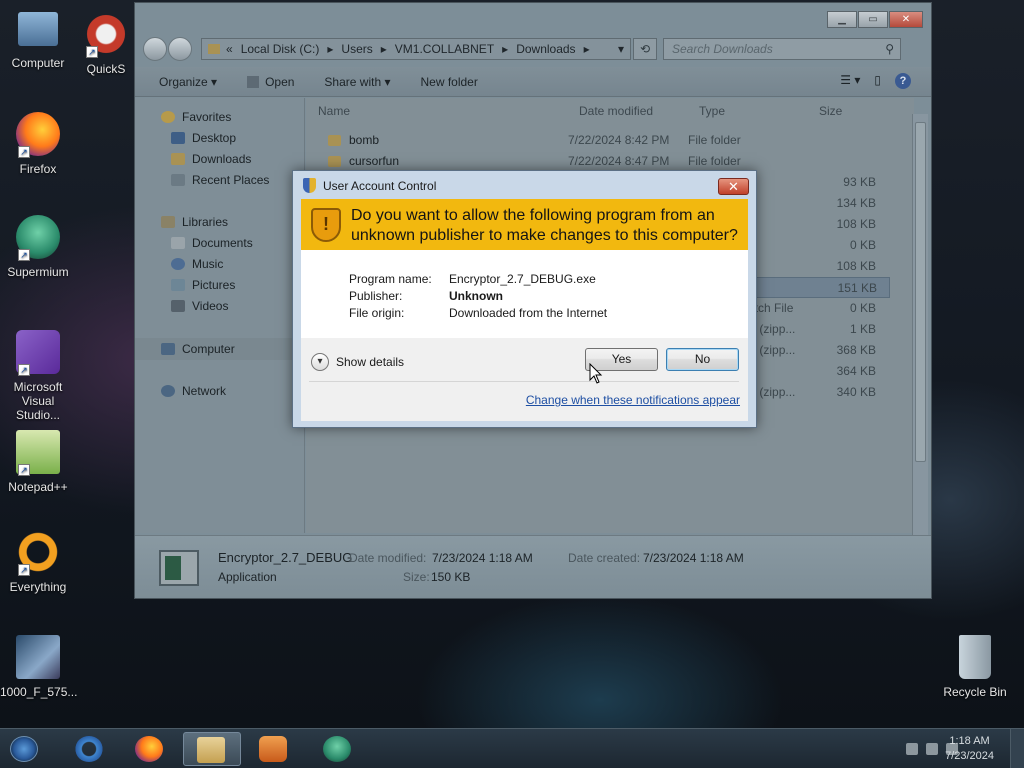  I want to click on videos-icon, so click(178, 306).